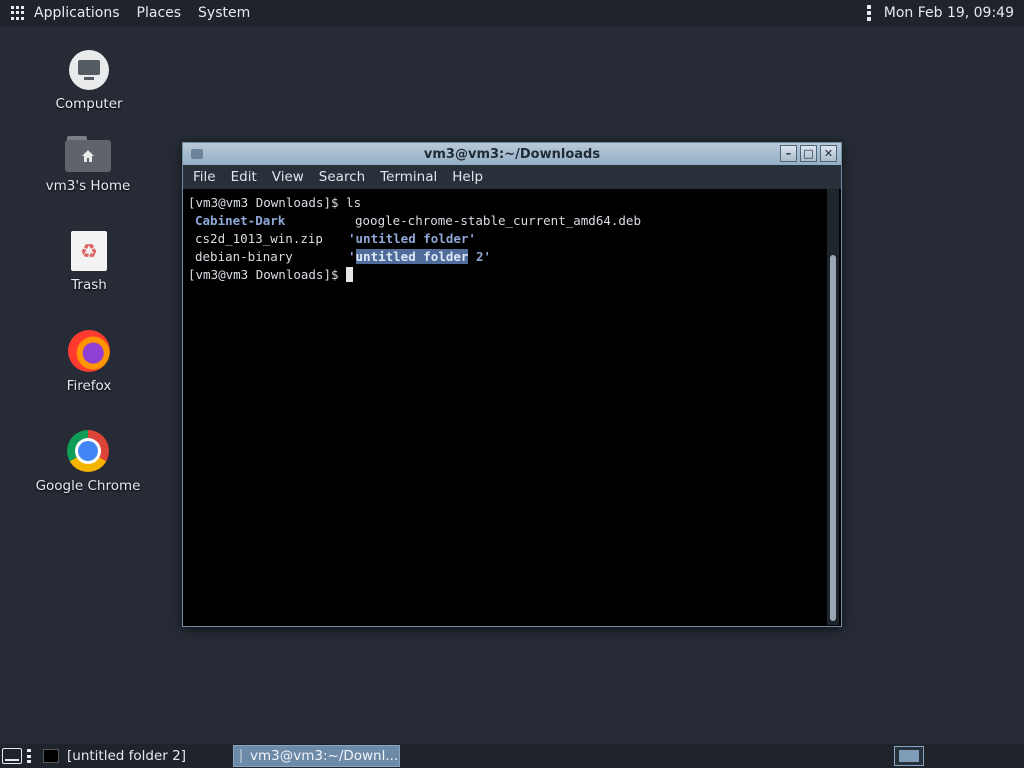  What do you see at coordinates (259, 238) in the screenshot?
I see `ls-entry-file: cs2d_1013_win.zip` at bounding box center [259, 238].